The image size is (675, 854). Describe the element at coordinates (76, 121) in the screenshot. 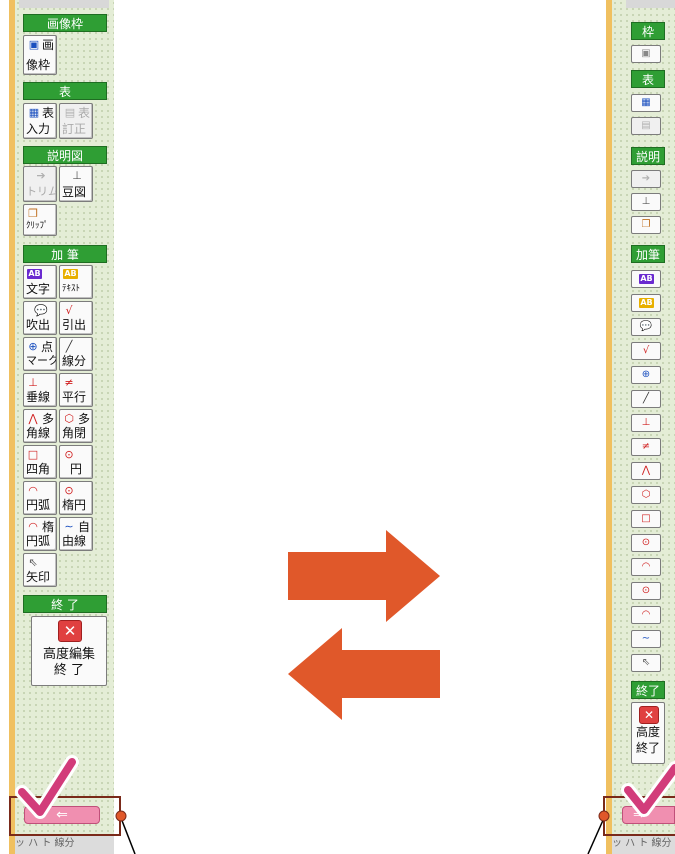

I see `table-correct-button: ▤ 表 訂正` at that location.